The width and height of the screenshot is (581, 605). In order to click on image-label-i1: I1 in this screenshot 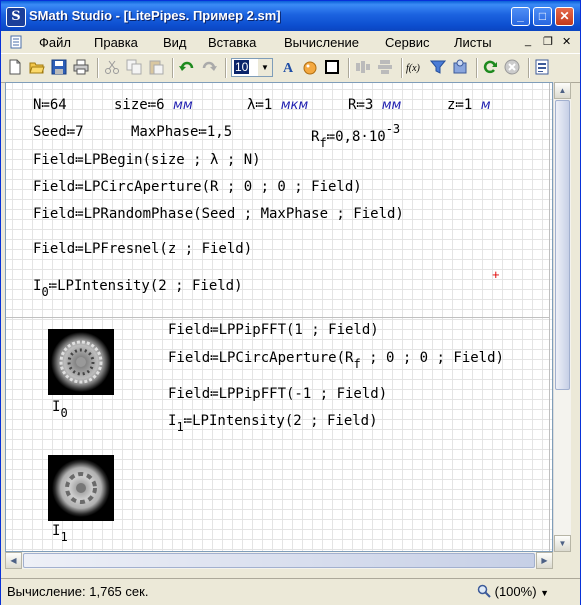, I will do `click(60, 533)`.